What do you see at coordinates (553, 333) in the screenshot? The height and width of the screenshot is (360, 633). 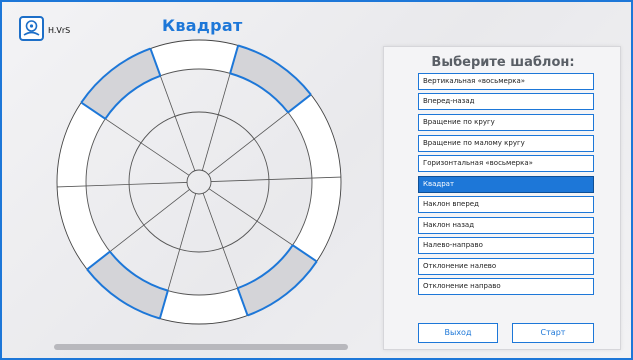 I see `start-button: Старт` at bounding box center [553, 333].